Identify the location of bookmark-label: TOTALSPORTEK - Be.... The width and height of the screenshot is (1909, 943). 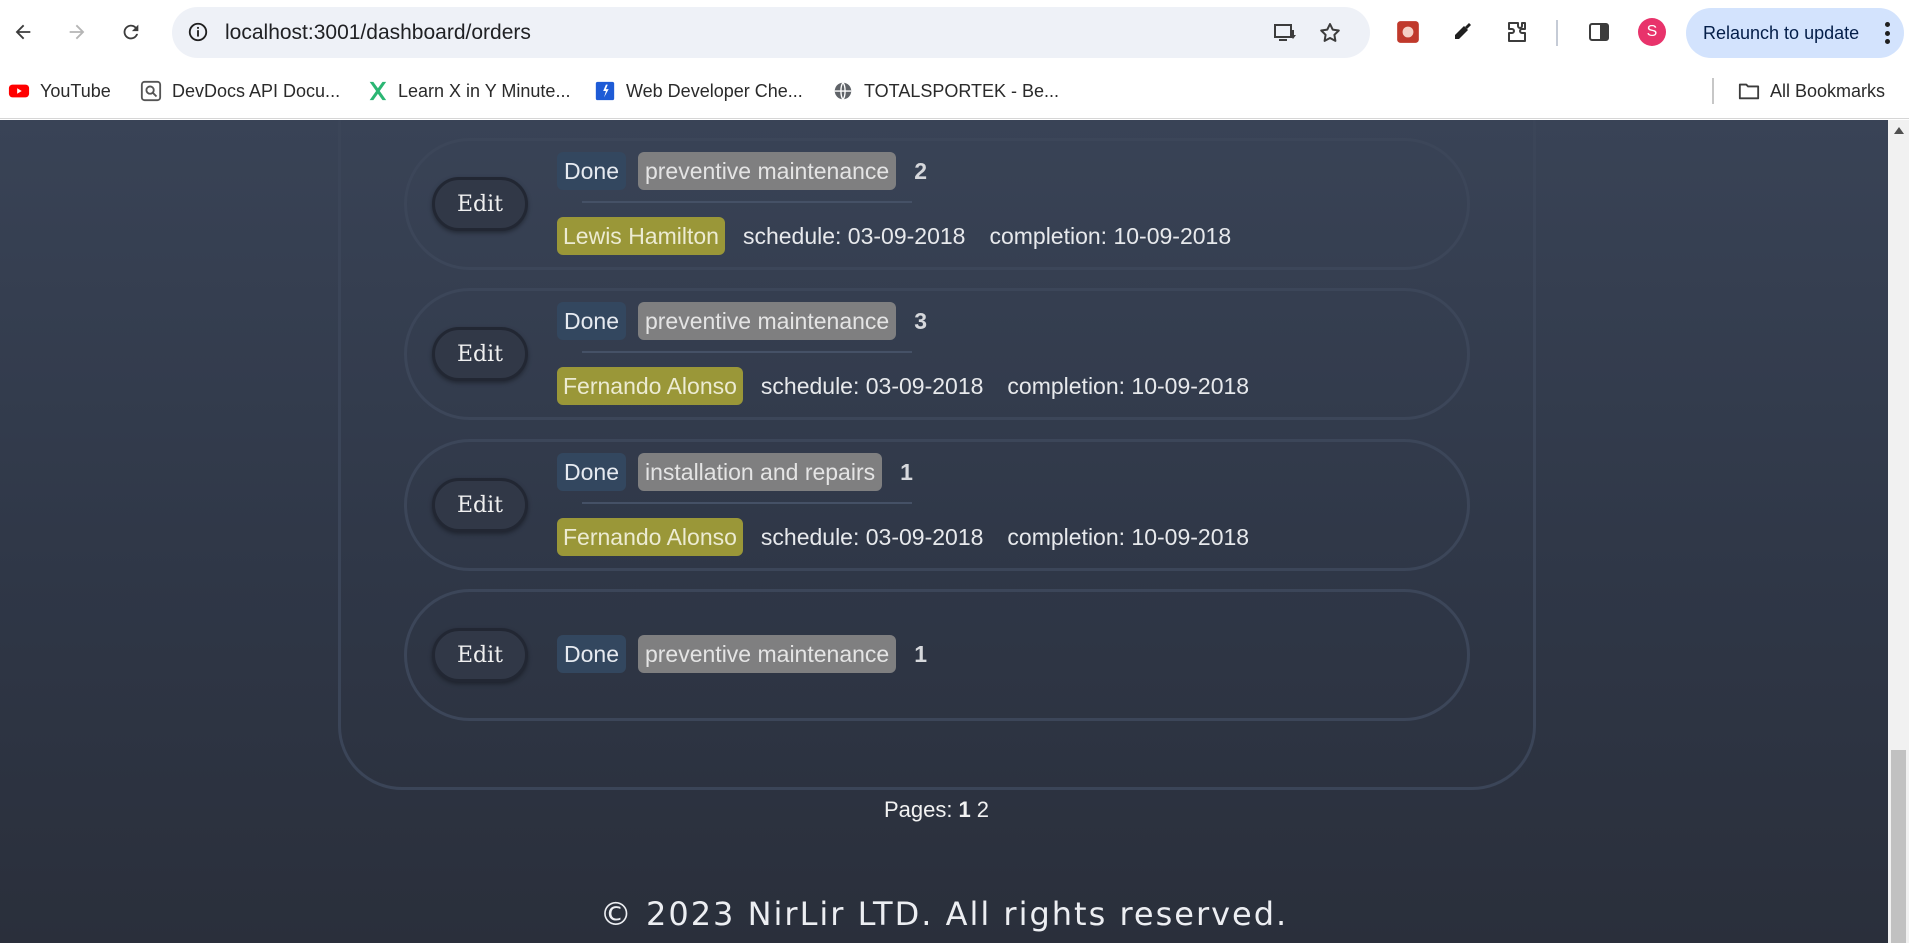
(962, 90).